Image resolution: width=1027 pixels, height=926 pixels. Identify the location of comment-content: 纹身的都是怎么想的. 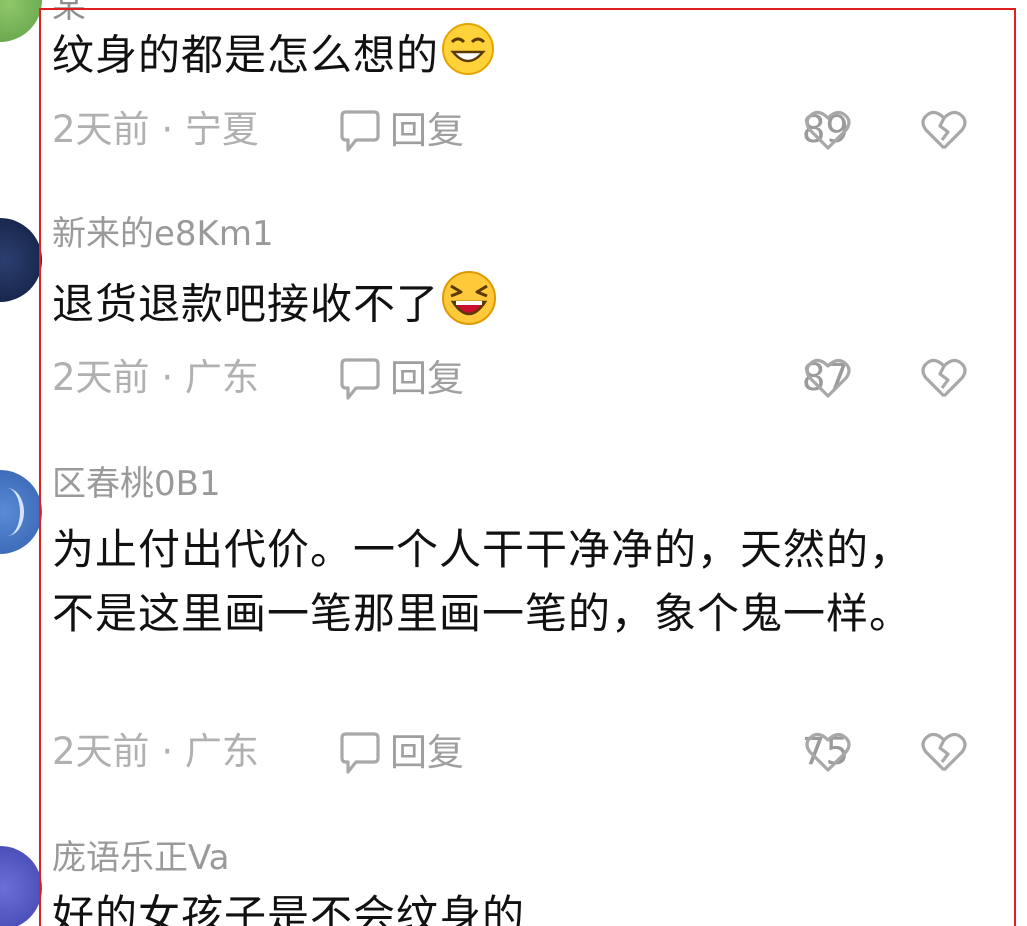
(502, 58).